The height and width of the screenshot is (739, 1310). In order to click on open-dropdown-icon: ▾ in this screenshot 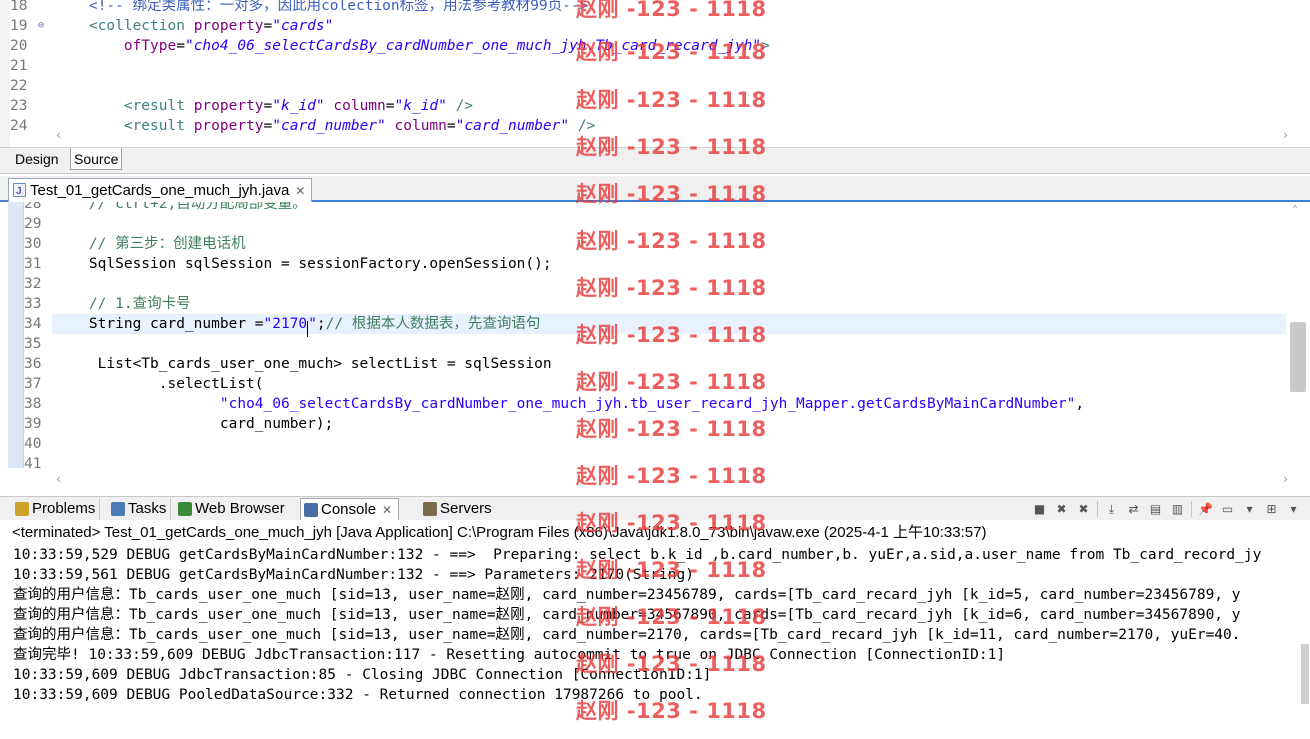, I will do `click(1293, 509)`.